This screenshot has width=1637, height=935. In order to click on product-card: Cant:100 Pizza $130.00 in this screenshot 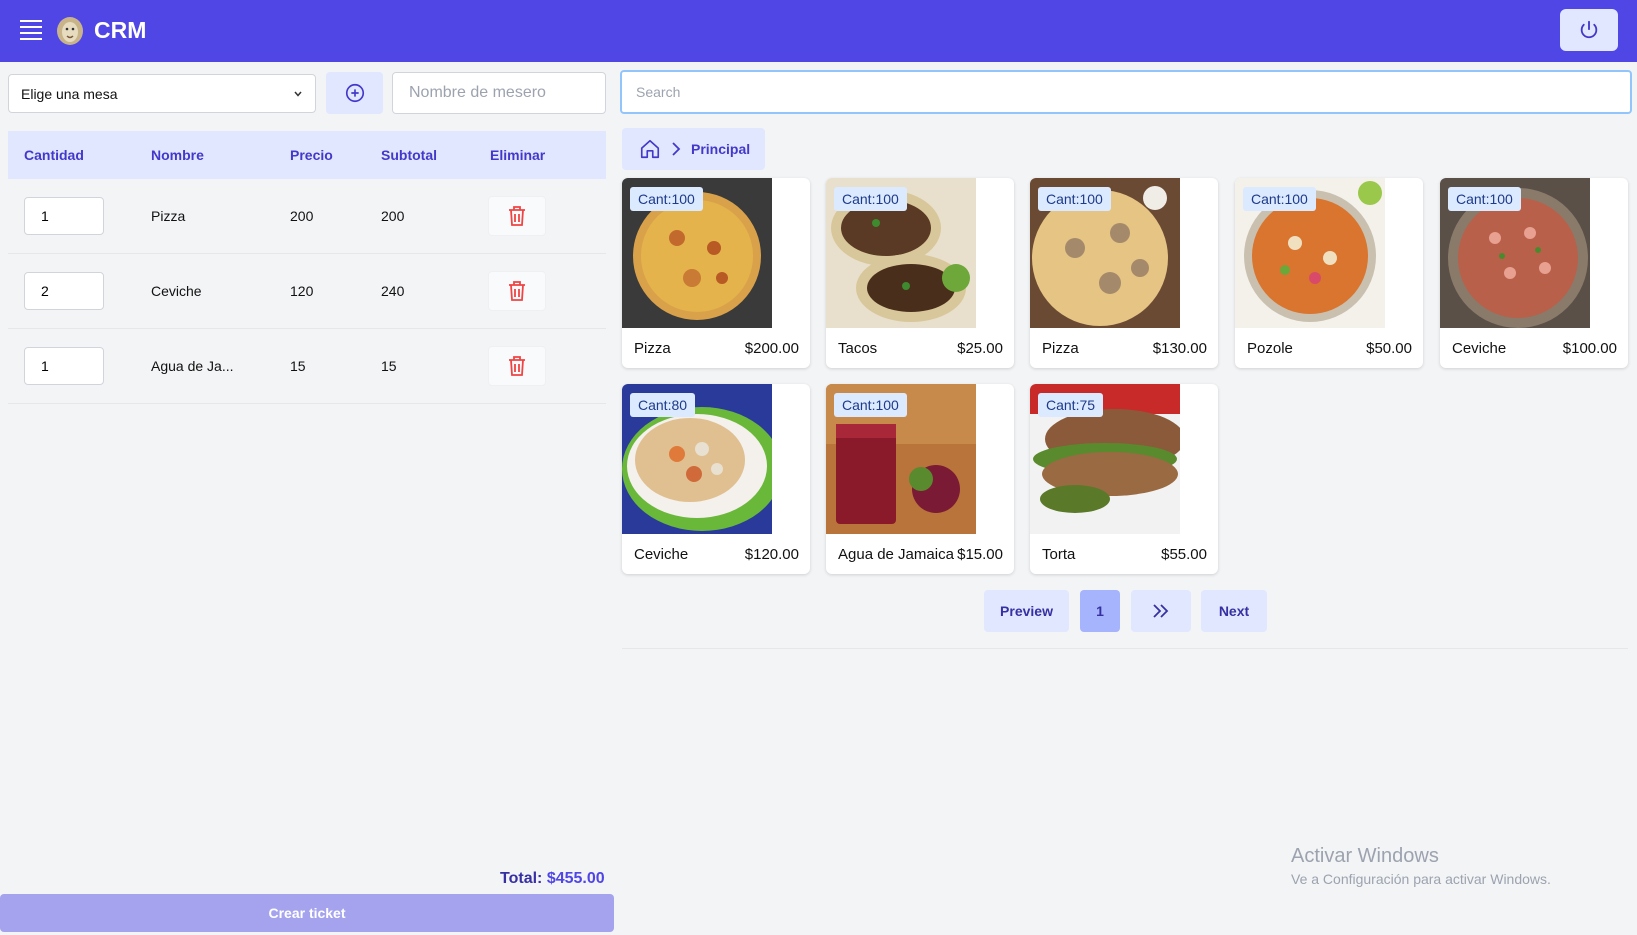, I will do `click(1124, 273)`.